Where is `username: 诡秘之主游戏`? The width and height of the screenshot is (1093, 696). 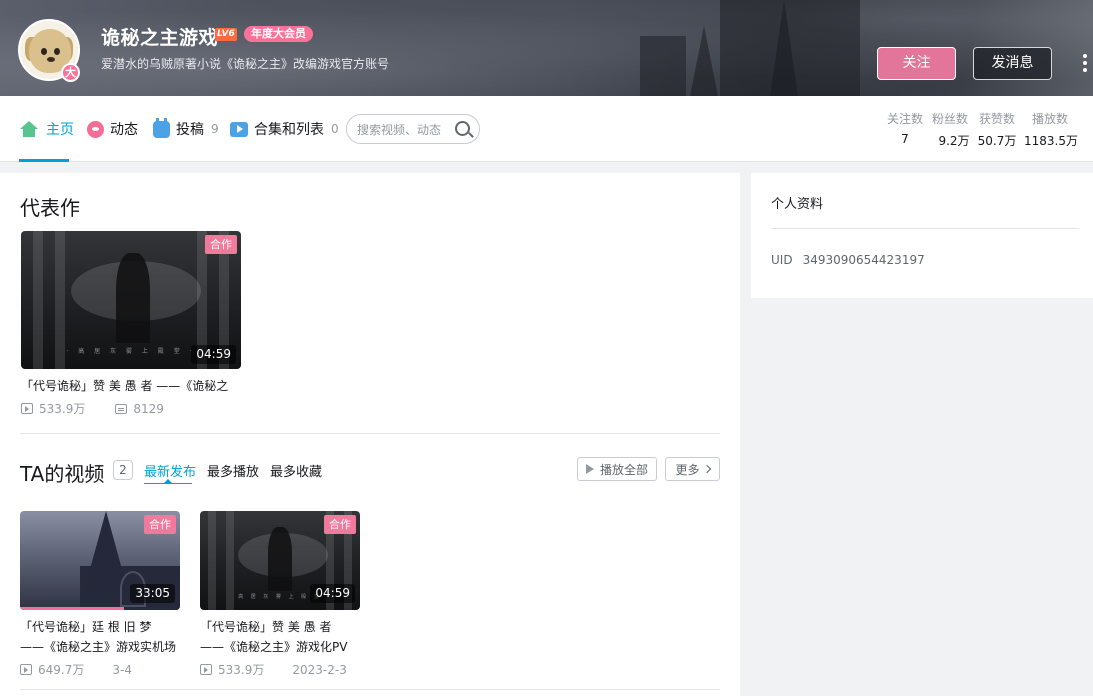 username: 诡秘之主游戏 is located at coordinates (160, 38).